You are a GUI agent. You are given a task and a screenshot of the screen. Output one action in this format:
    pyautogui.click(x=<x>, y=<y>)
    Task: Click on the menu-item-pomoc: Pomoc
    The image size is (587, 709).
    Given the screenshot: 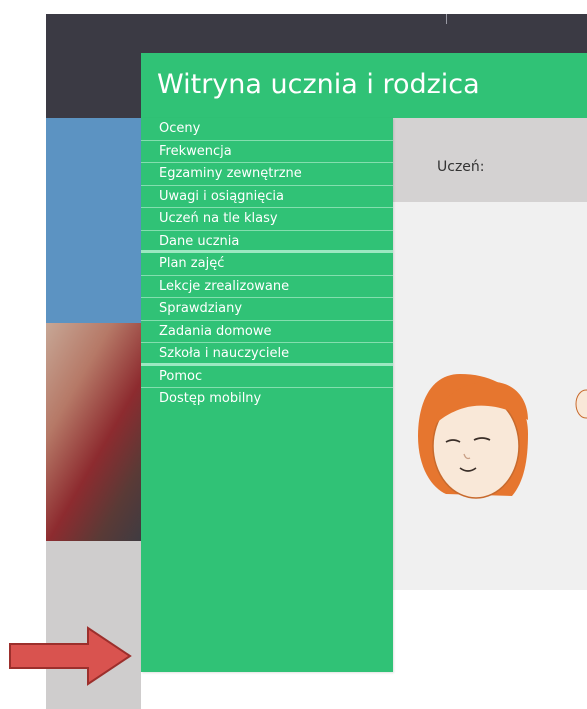 What is the action you would take?
    pyautogui.click(x=267, y=377)
    